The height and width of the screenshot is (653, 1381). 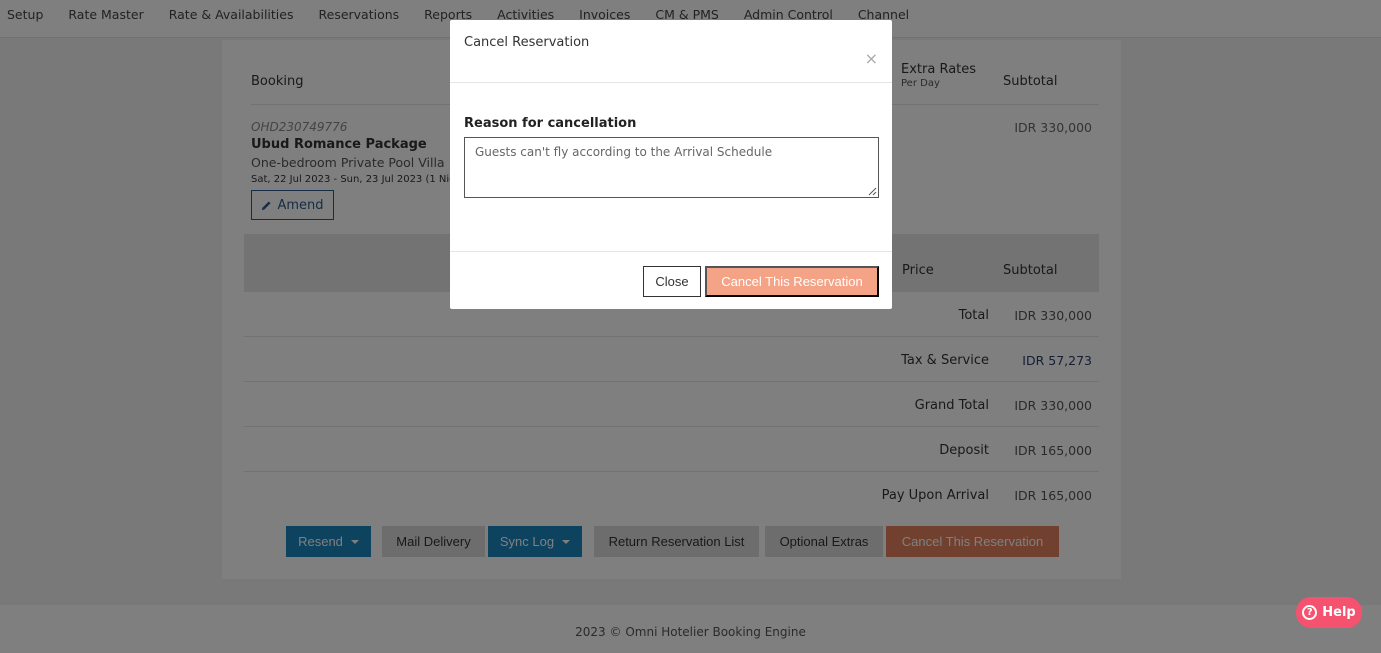 I want to click on modal-footer: Close Cancel This Reservation, so click(x=671, y=280).